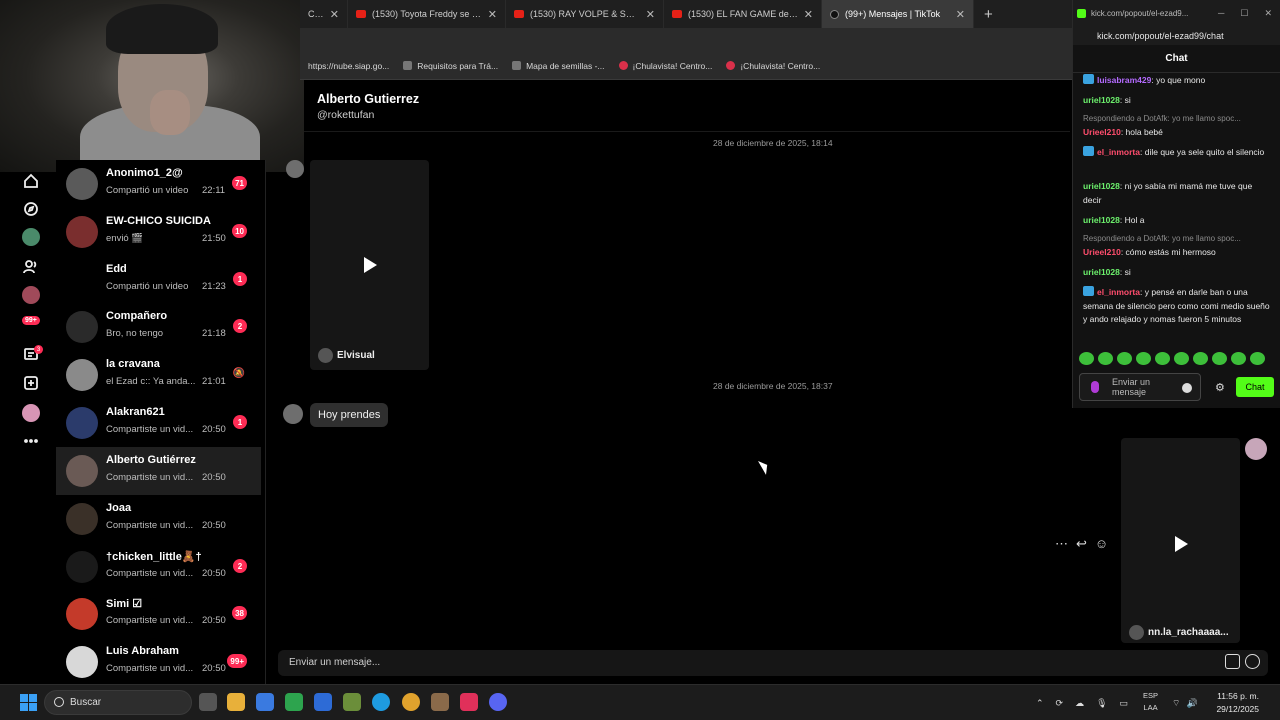 The width and height of the screenshot is (1280, 720). What do you see at coordinates (349, 415) in the screenshot?
I see `message-bubble: Hoy prendes` at bounding box center [349, 415].